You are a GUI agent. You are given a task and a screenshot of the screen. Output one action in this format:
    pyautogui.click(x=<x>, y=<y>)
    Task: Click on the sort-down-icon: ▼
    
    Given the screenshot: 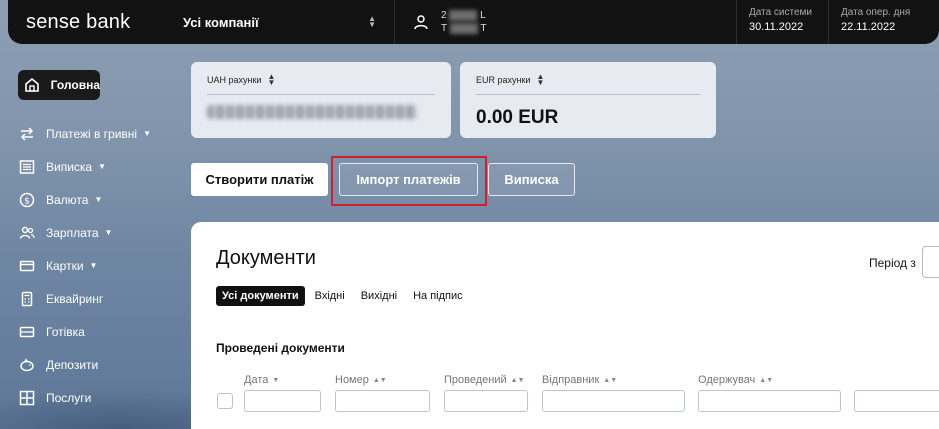 What is the action you would take?
    pyautogui.click(x=276, y=380)
    